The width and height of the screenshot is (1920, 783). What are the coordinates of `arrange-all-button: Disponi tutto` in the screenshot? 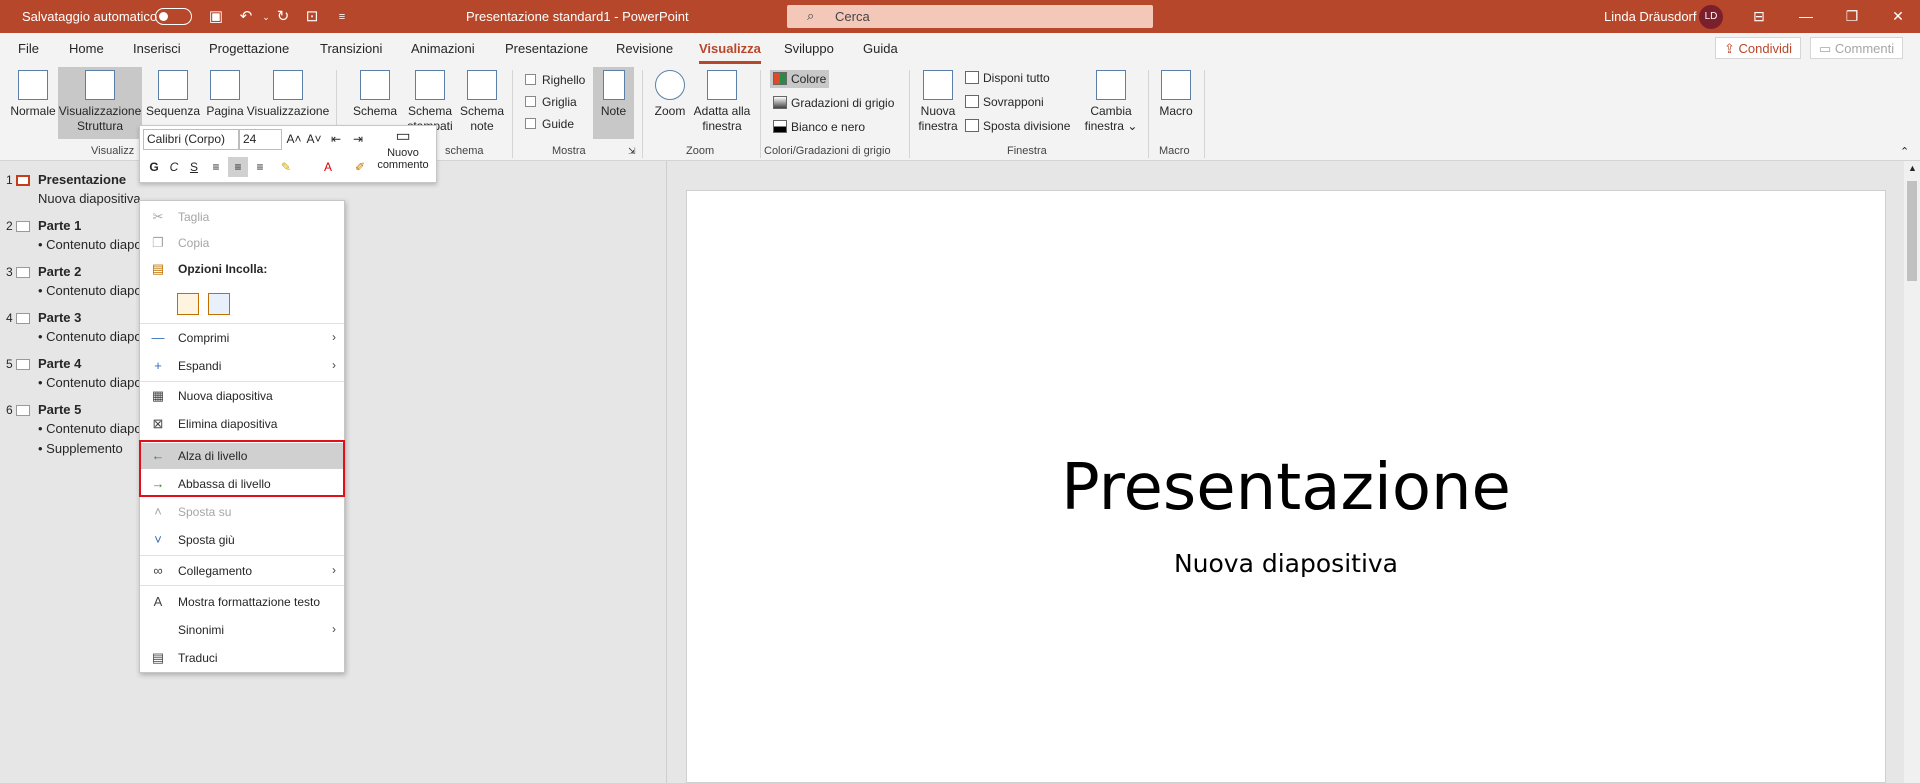 It's located at (1007, 78).